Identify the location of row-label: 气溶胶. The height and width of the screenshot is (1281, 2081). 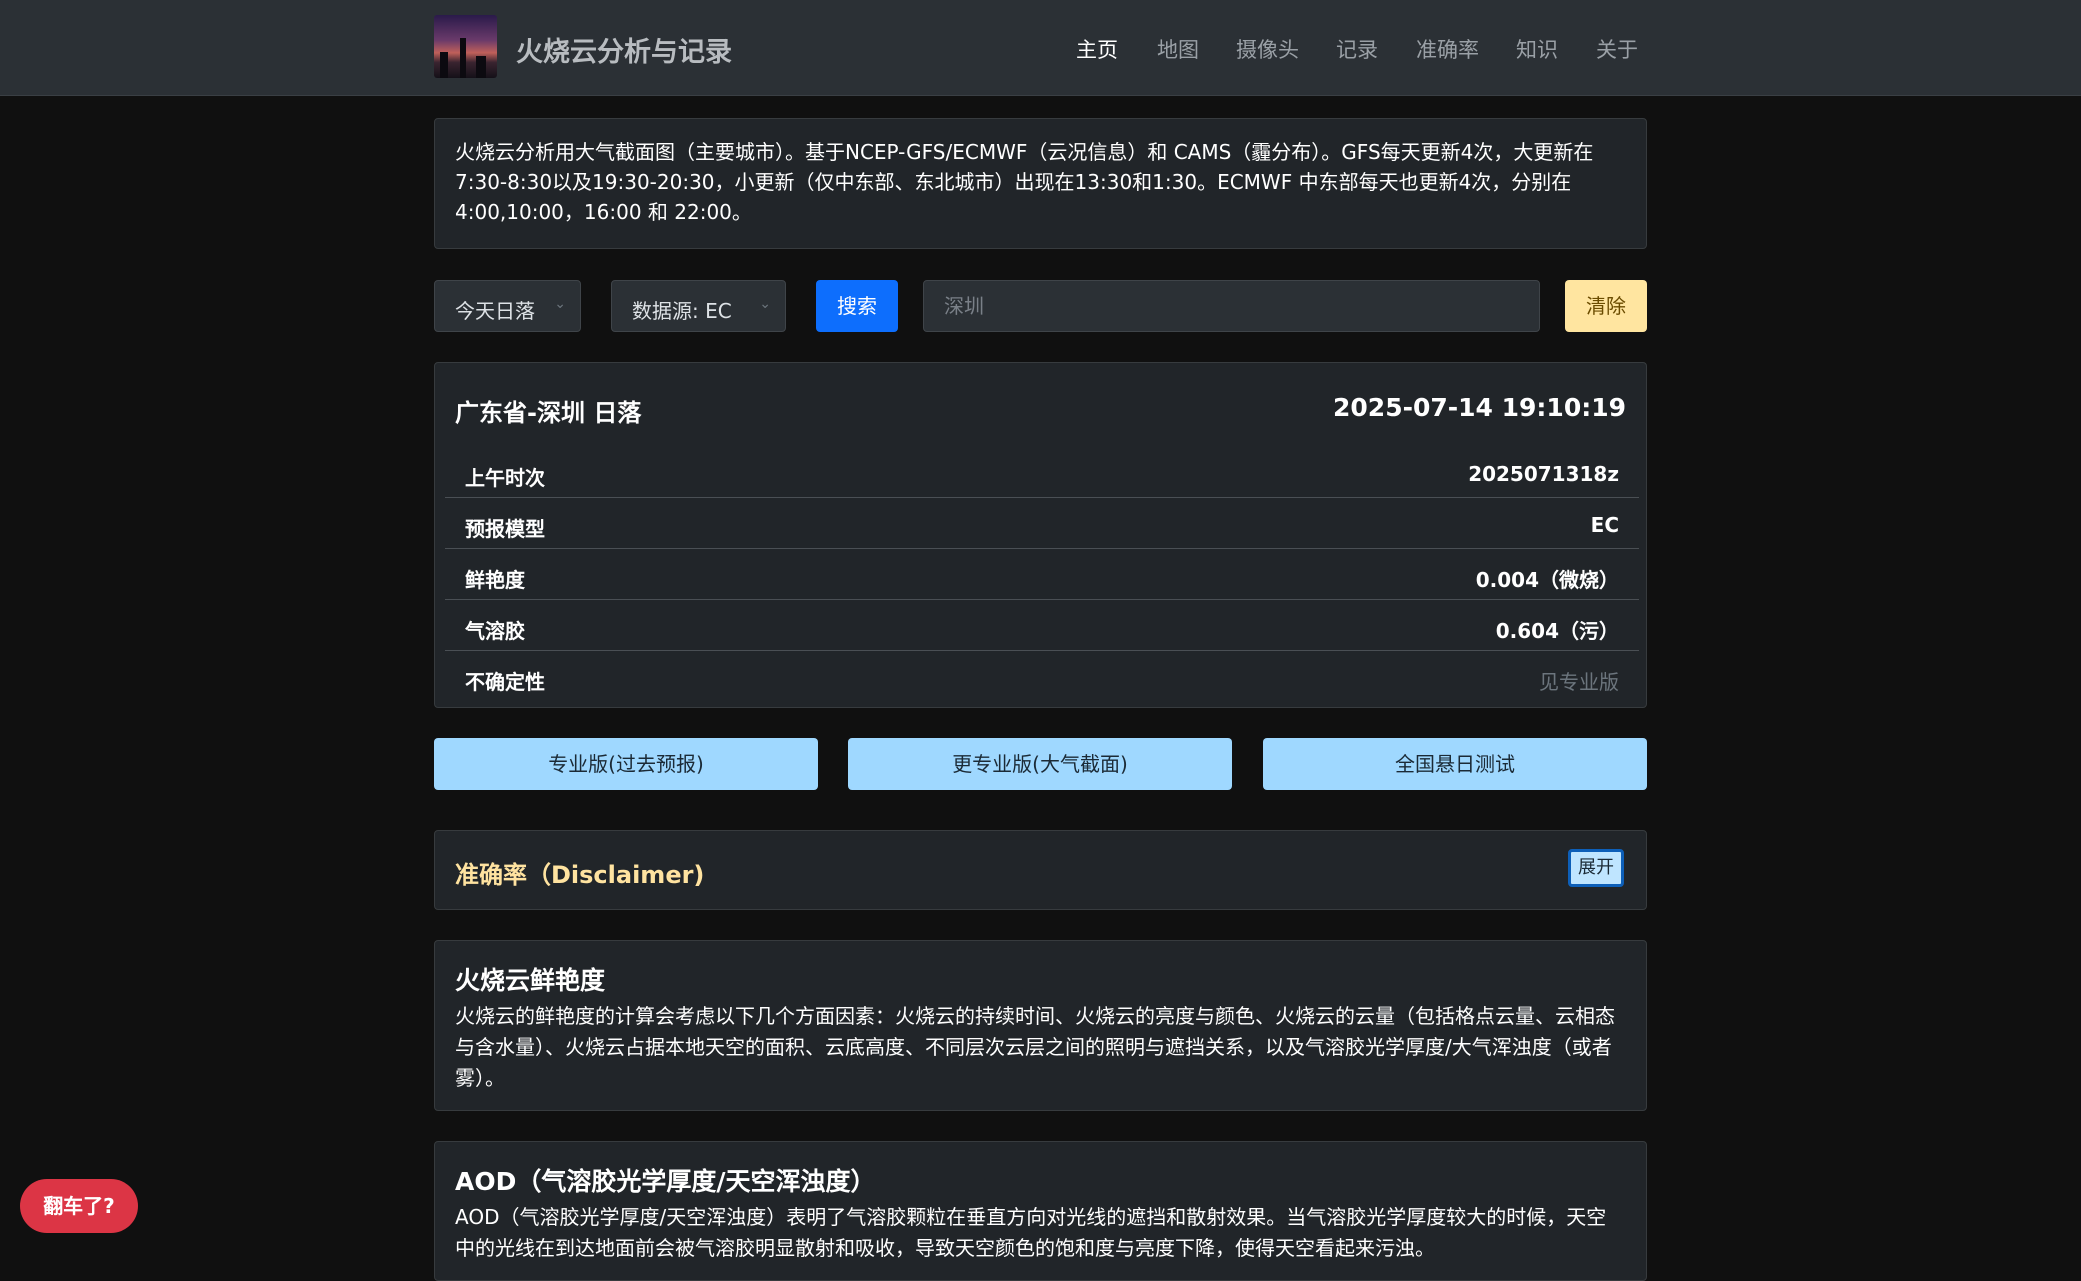
(495, 631).